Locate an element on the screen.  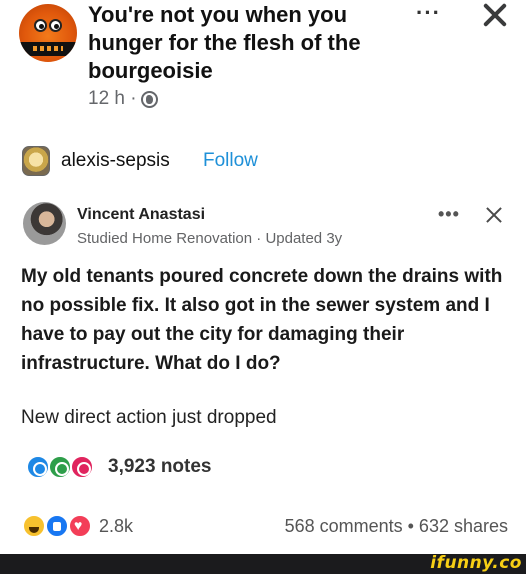
avatar-stripe is located at coordinates (48, 49).